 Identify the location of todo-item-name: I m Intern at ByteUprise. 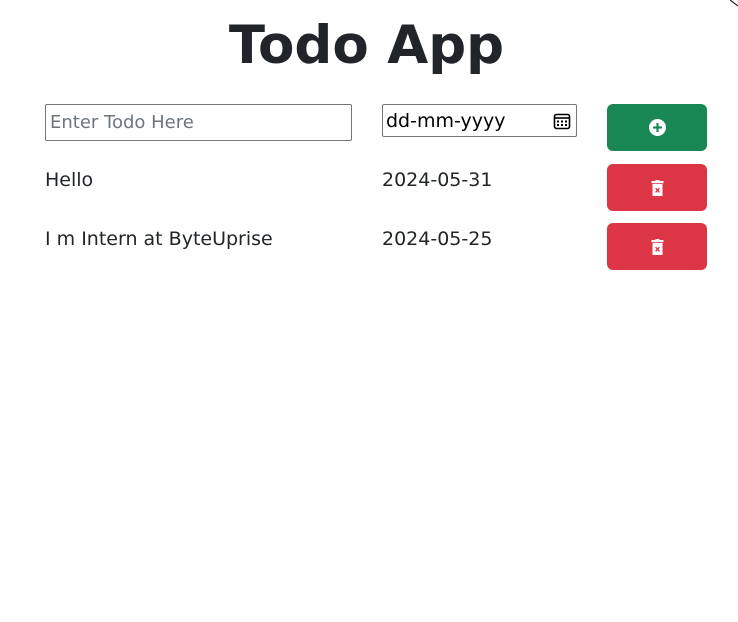
(159, 239).